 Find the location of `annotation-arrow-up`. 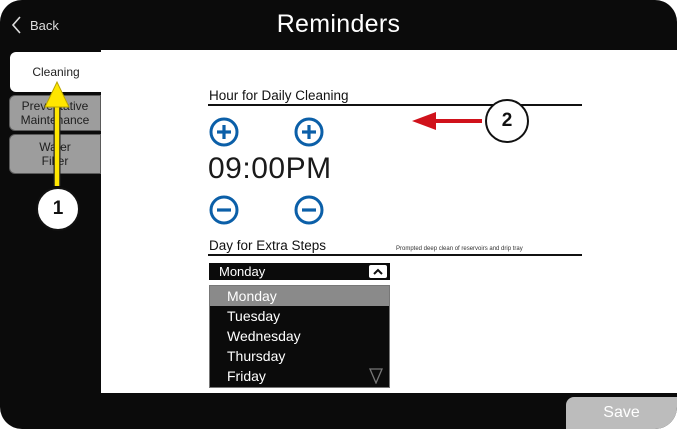

annotation-arrow-up is located at coordinates (57, 133).